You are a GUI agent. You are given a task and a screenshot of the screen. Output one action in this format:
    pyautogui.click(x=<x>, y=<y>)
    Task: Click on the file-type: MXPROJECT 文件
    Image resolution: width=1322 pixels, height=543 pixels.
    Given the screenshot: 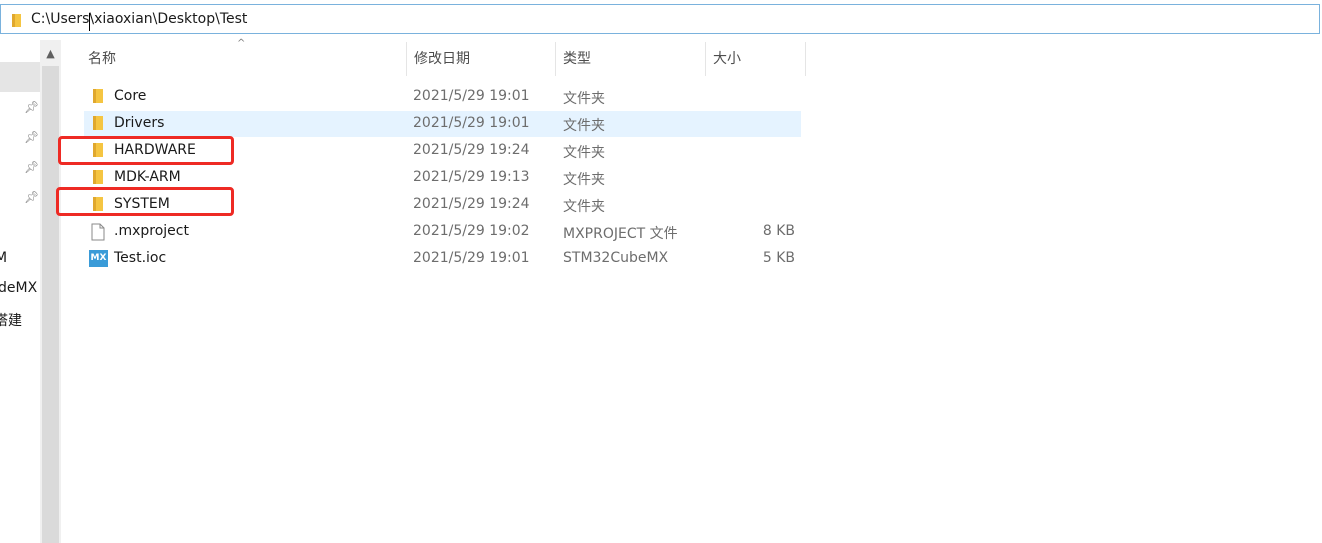 What is the action you would take?
    pyautogui.click(x=620, y=234)
    